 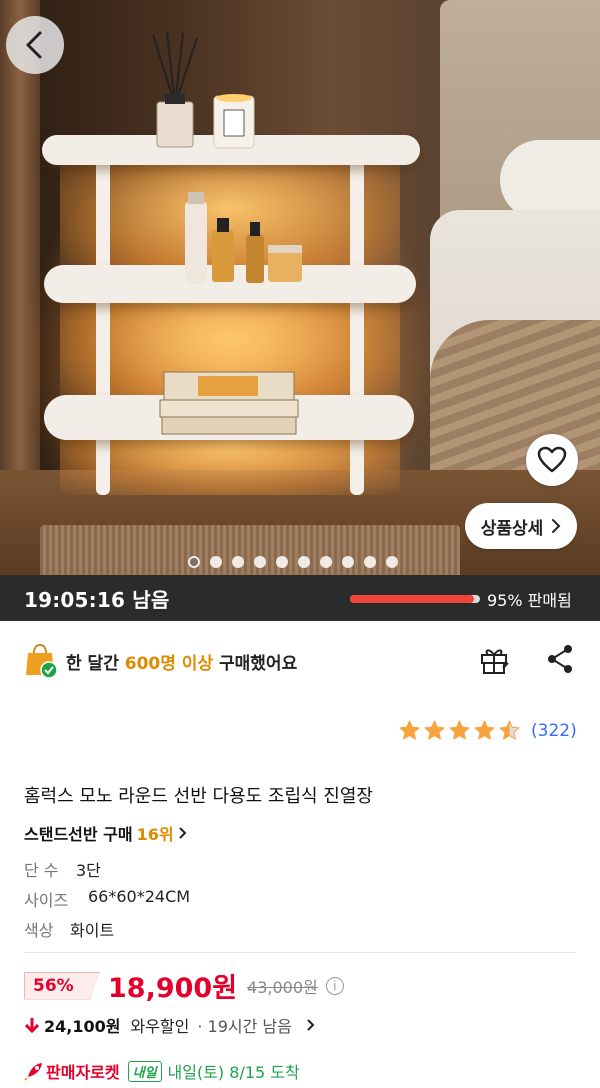 What do you see at coordinates (155, 834) in the screenshot?
I see `rank-value: 16위` at bounding box center [155, 834].